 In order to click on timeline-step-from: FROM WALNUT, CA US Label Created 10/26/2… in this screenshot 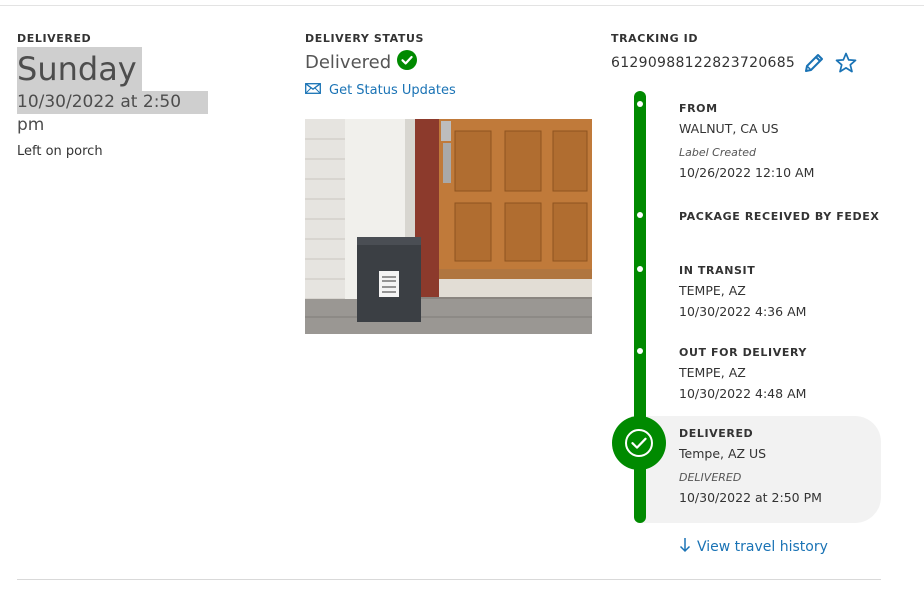, I will do `click(746, 141)`.